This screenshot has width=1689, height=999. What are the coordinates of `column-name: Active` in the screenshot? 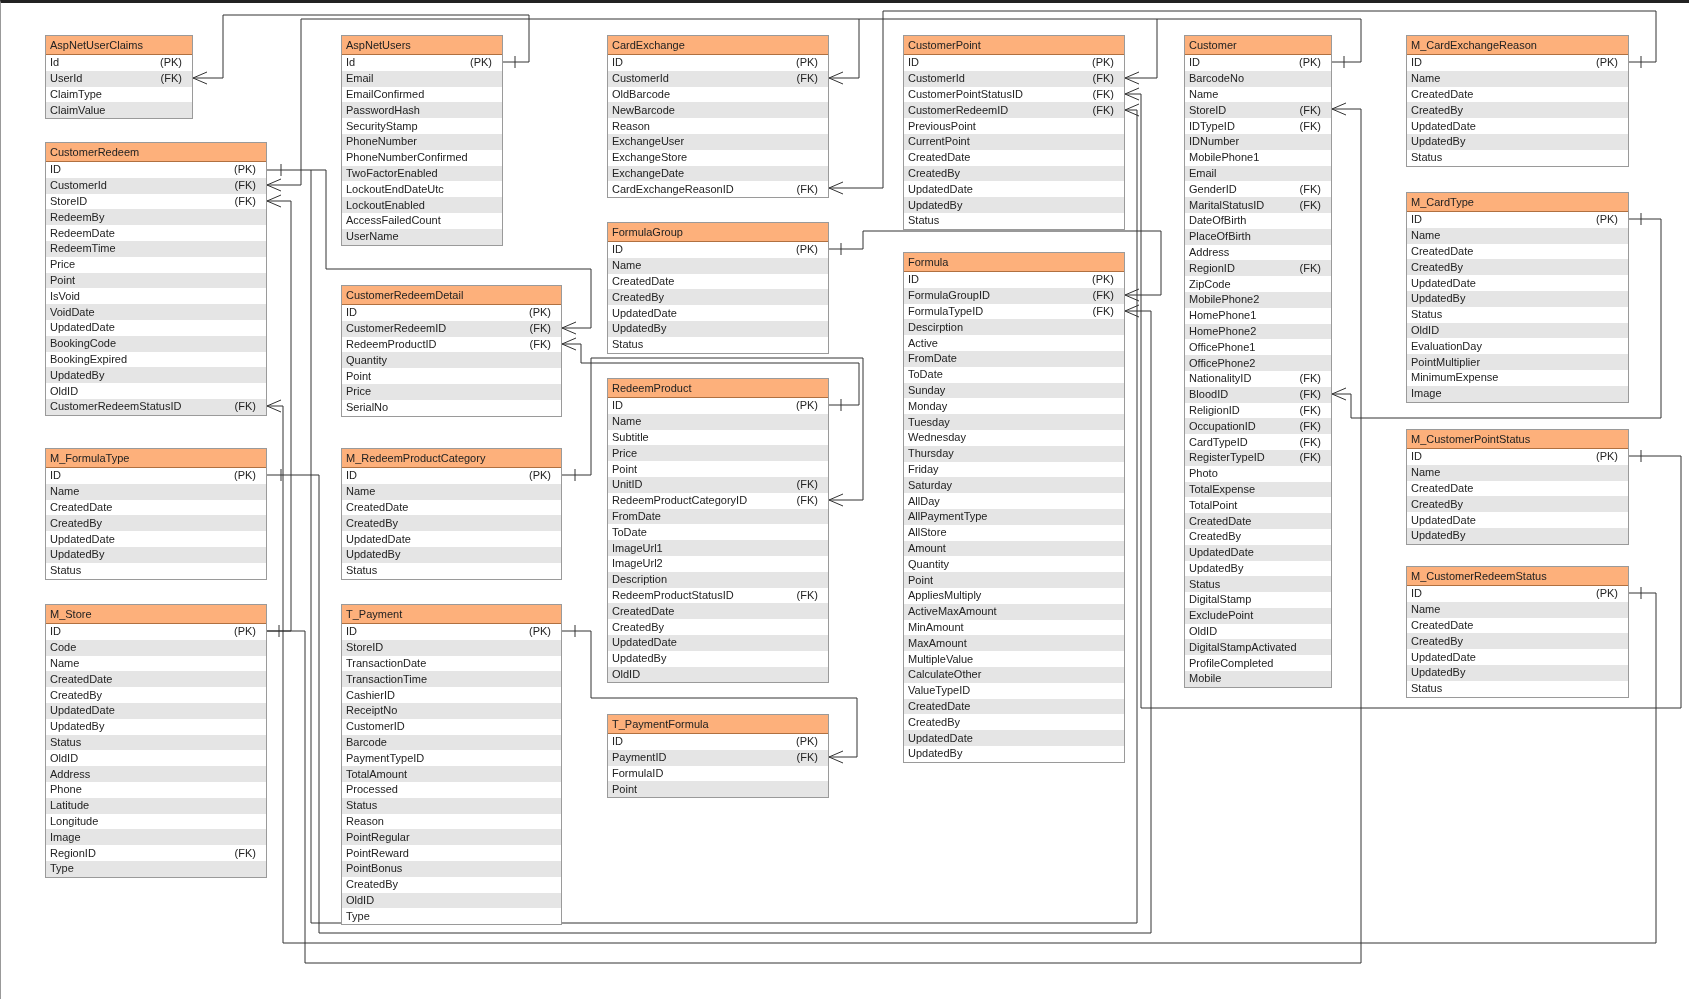 It's located at (923, 343).